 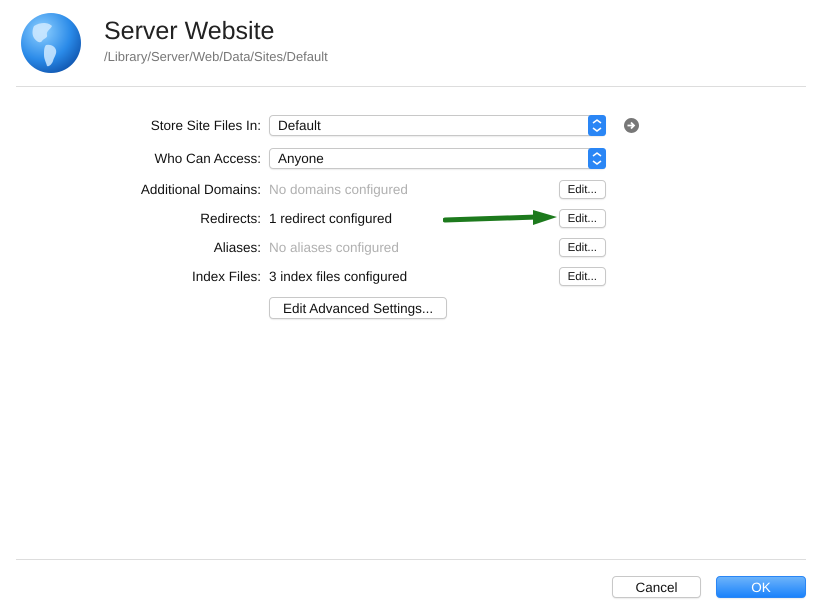 What do you see at coordinates (225, 276) in the screenshot?
I see `field-label: Index Files:` at bounding box center [225, 276].